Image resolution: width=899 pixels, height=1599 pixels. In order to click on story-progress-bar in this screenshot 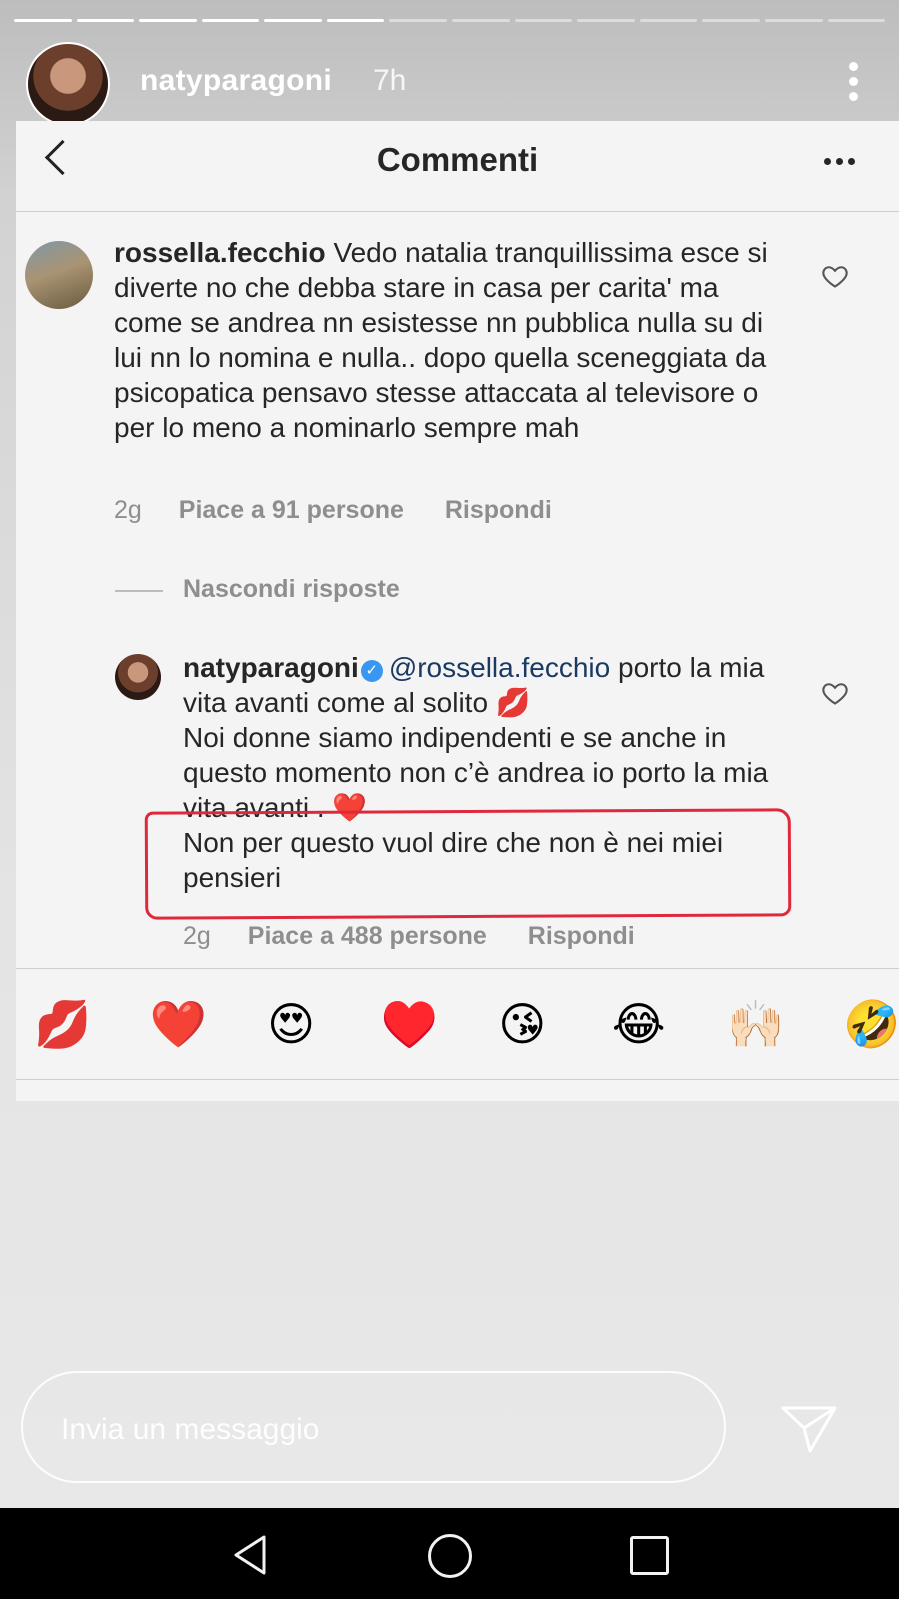, I will do `click(450, 20)`.